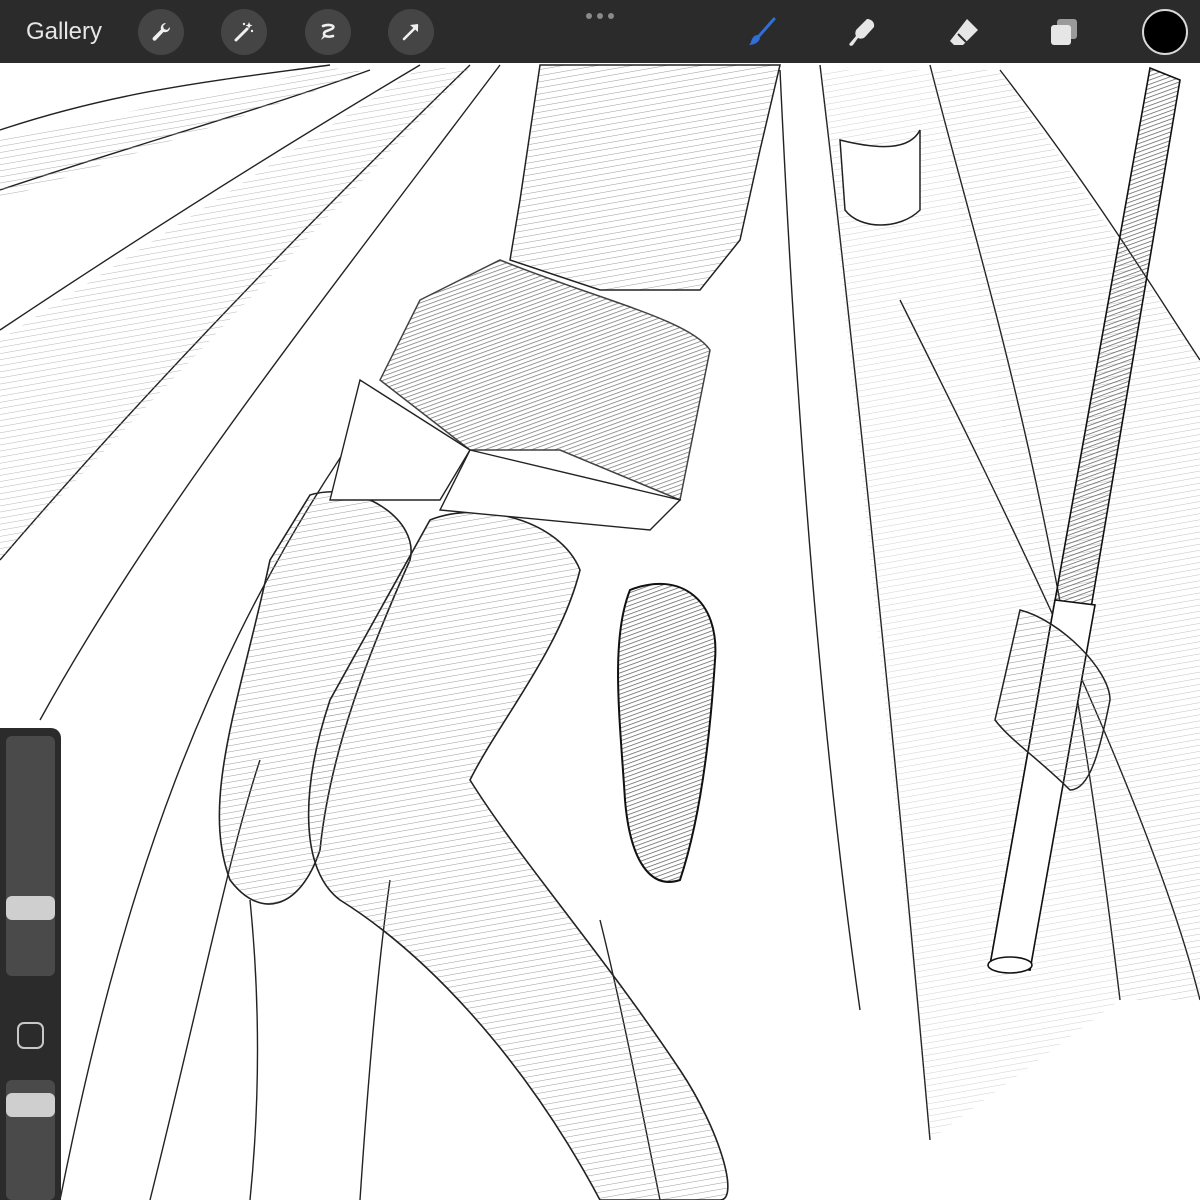  I want to click on eraser-button, so click(964, 32).